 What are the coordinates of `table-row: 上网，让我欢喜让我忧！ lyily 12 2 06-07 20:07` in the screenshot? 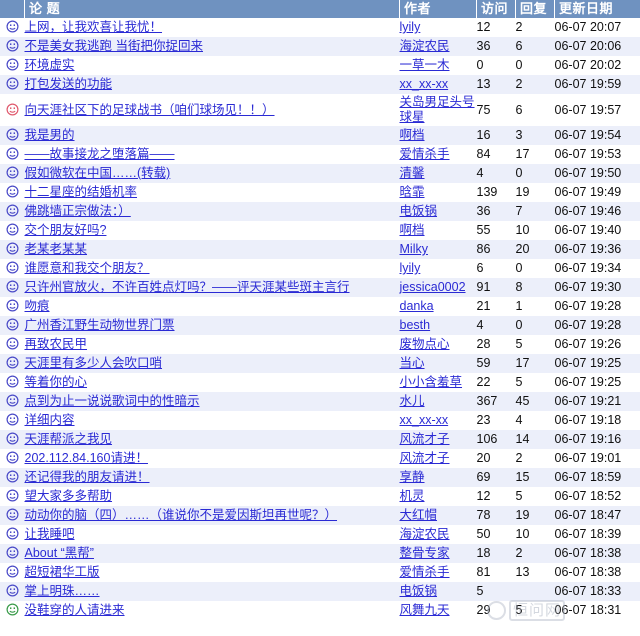 It's located at (320, 27).